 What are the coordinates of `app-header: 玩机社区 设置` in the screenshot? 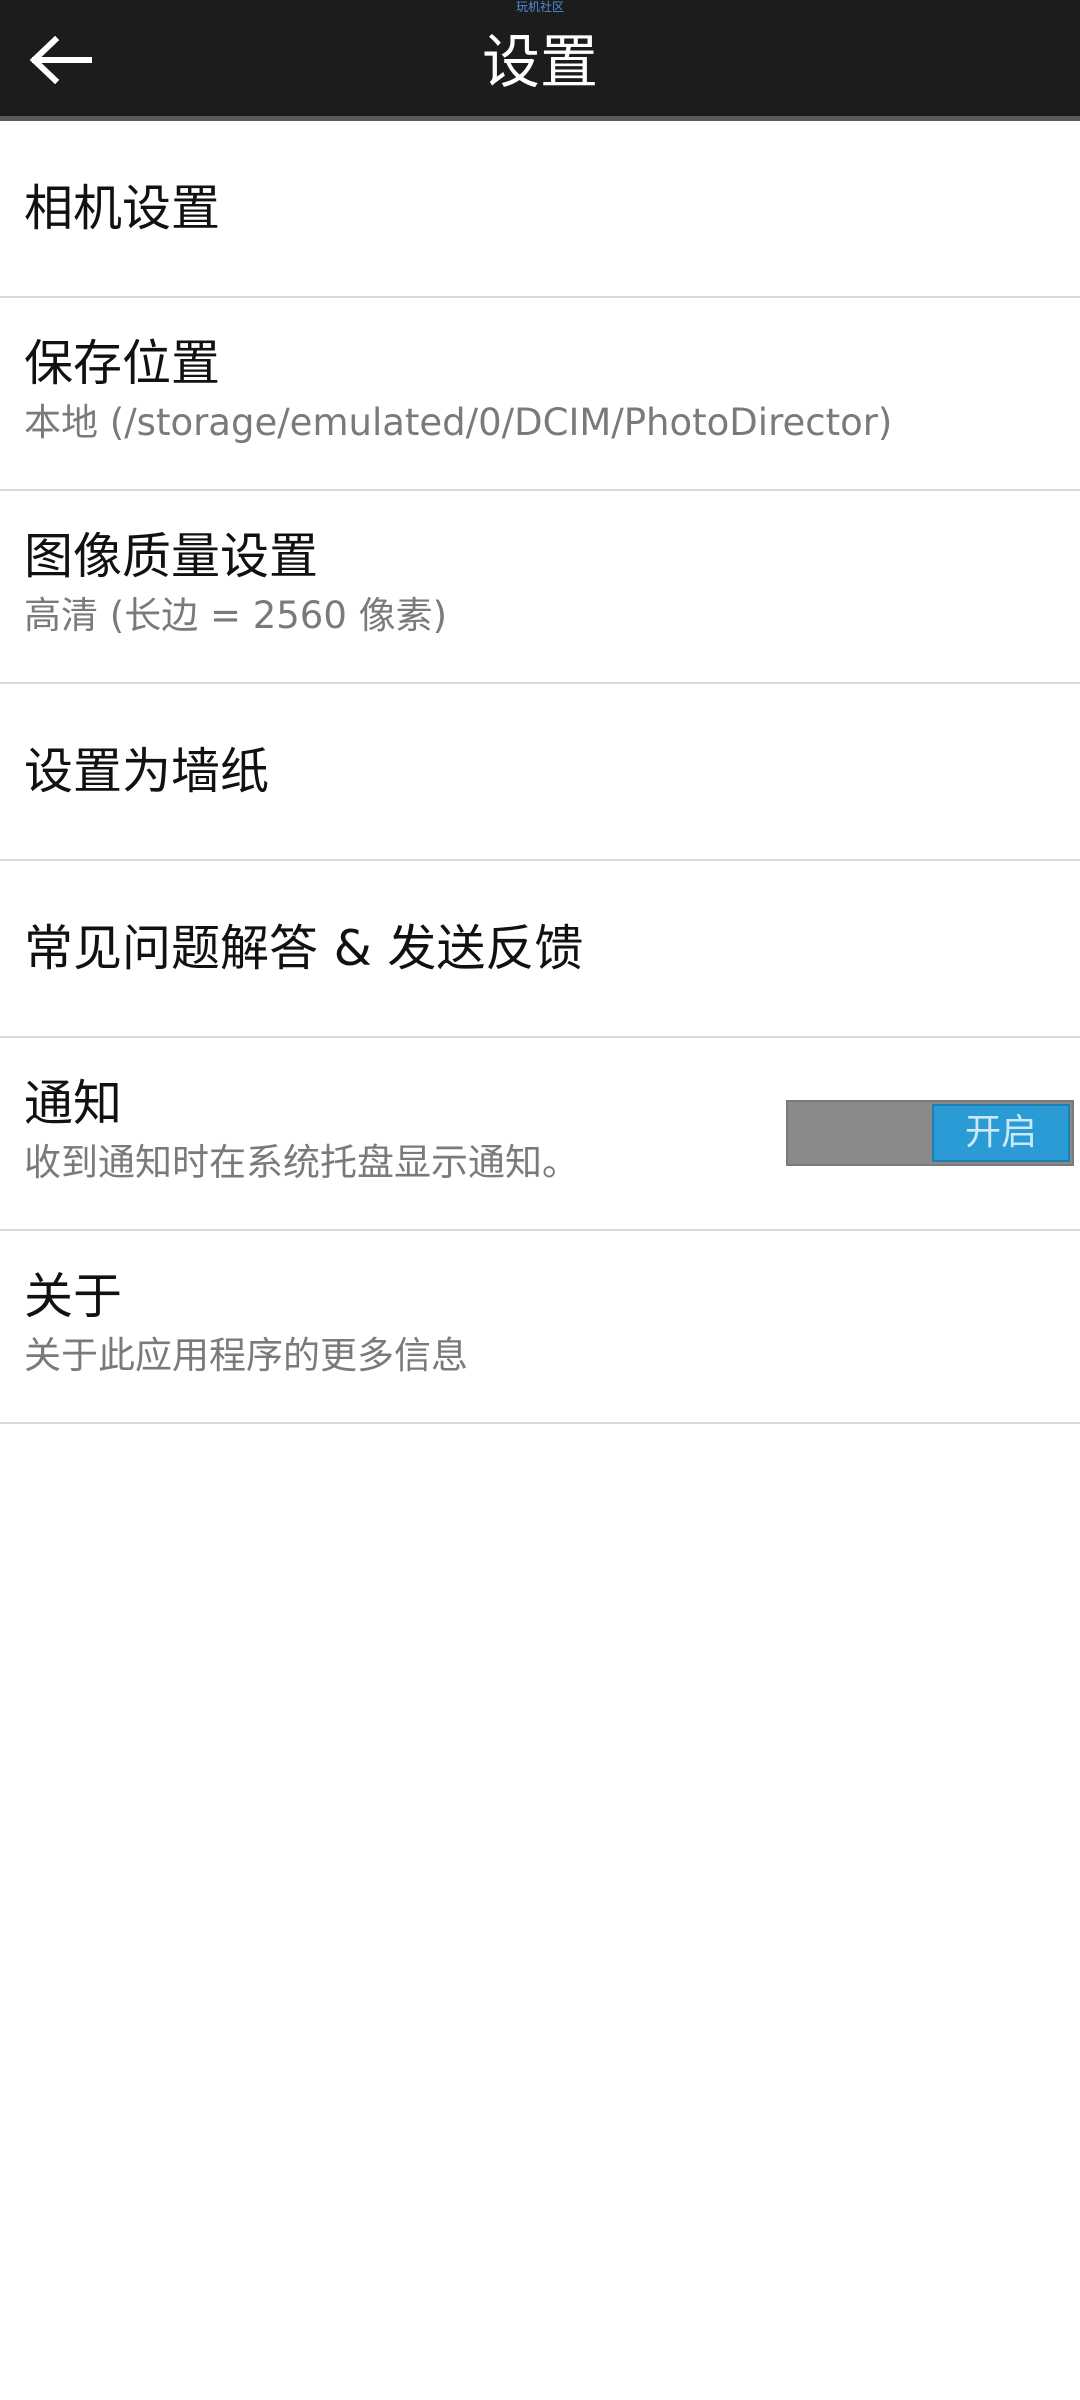 It's located at (540, 60).